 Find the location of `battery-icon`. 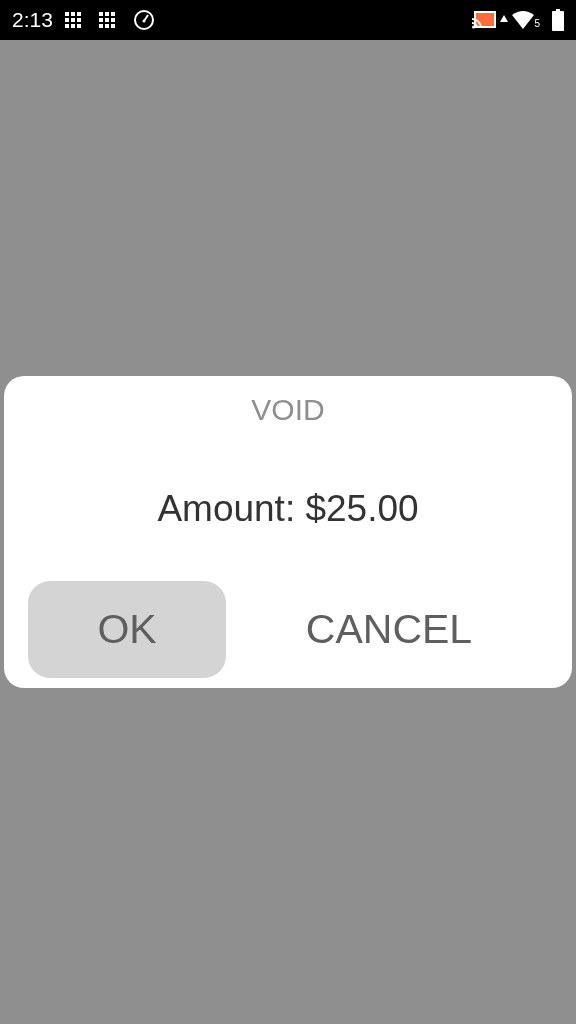

battery-icon is located at coordinates (558, 20).